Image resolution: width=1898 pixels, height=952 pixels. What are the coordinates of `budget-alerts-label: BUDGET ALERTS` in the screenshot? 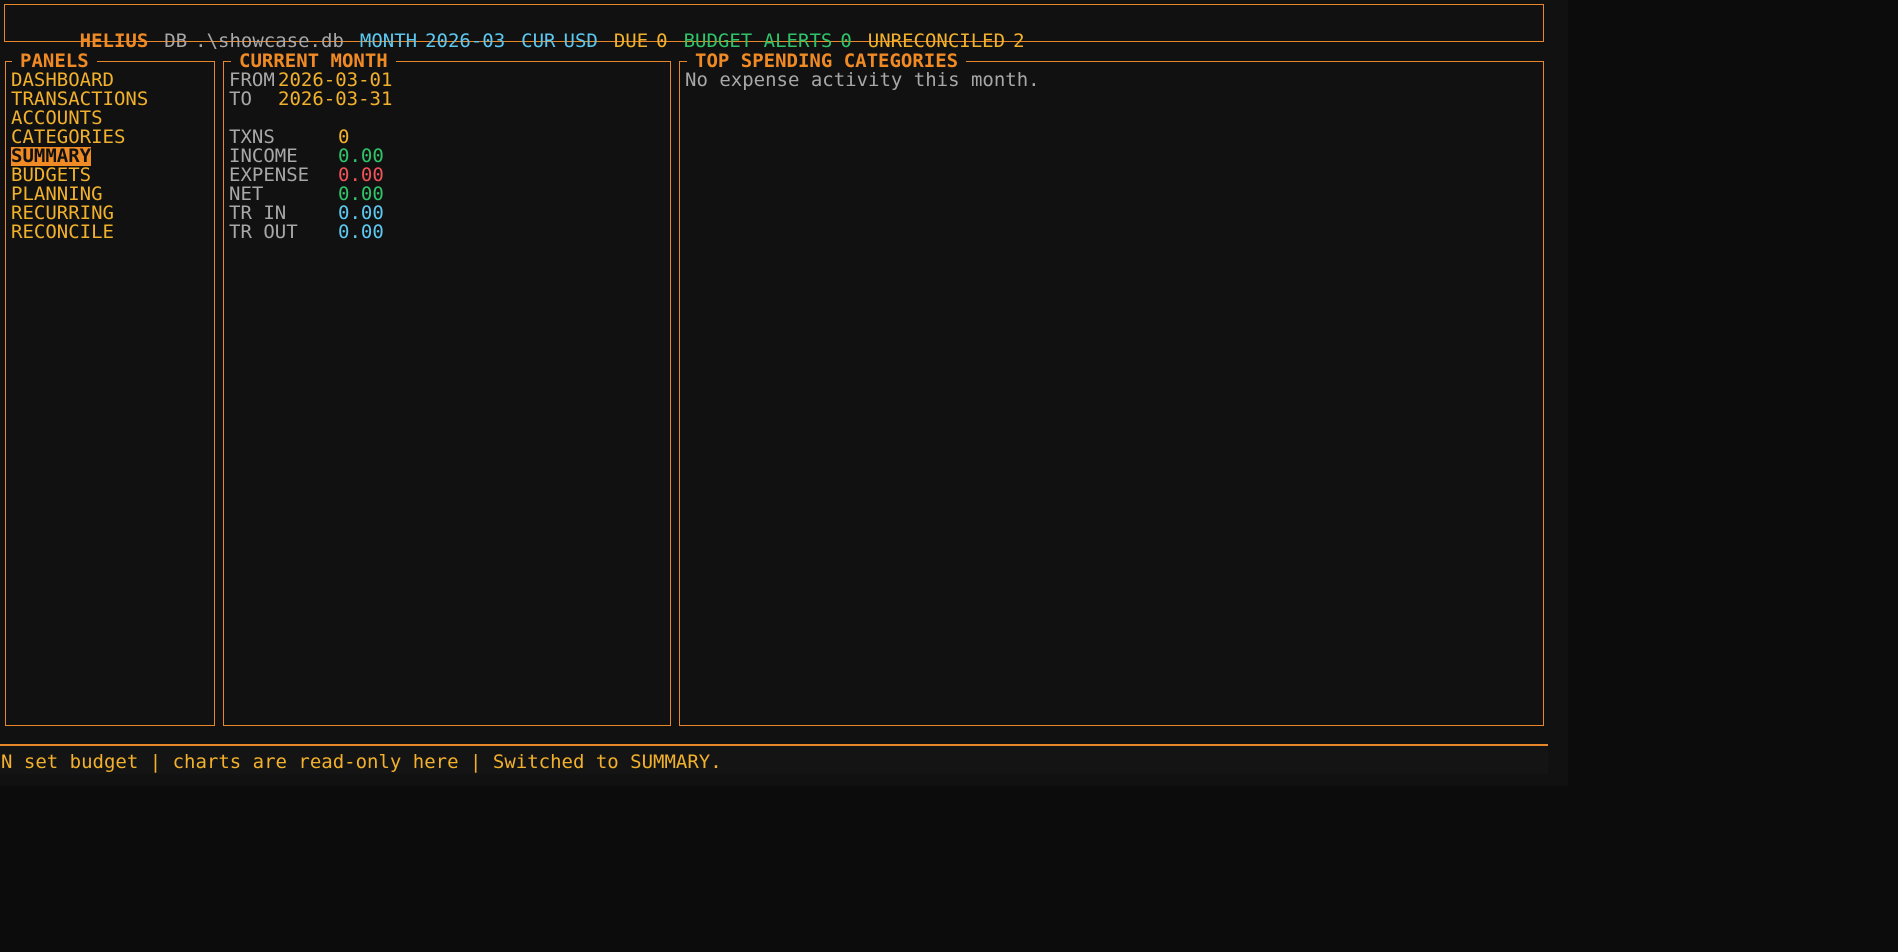 It's located at (758, 41).